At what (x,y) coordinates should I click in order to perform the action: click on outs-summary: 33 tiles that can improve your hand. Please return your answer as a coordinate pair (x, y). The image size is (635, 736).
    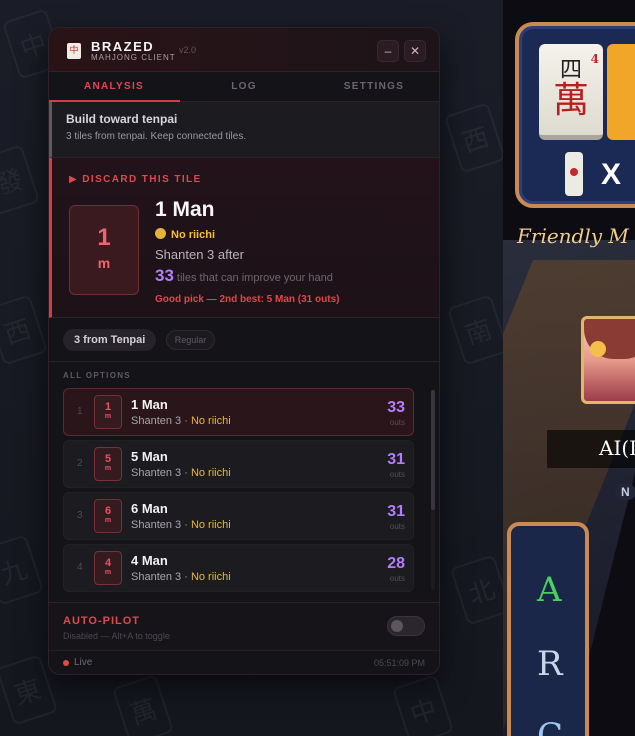
    Looking at the image, I should click on (244, 276).